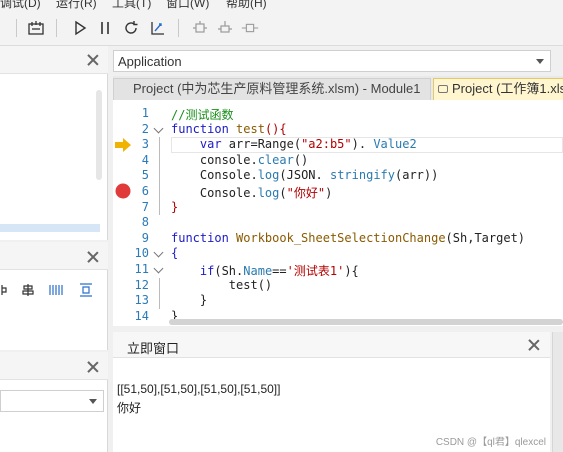 This screenshot has width=563, height=452. What do you see at coordinates (251, 192) in the screenshot?
I see `code-line: Console.log("你好")` at bounding box center [251, 192].